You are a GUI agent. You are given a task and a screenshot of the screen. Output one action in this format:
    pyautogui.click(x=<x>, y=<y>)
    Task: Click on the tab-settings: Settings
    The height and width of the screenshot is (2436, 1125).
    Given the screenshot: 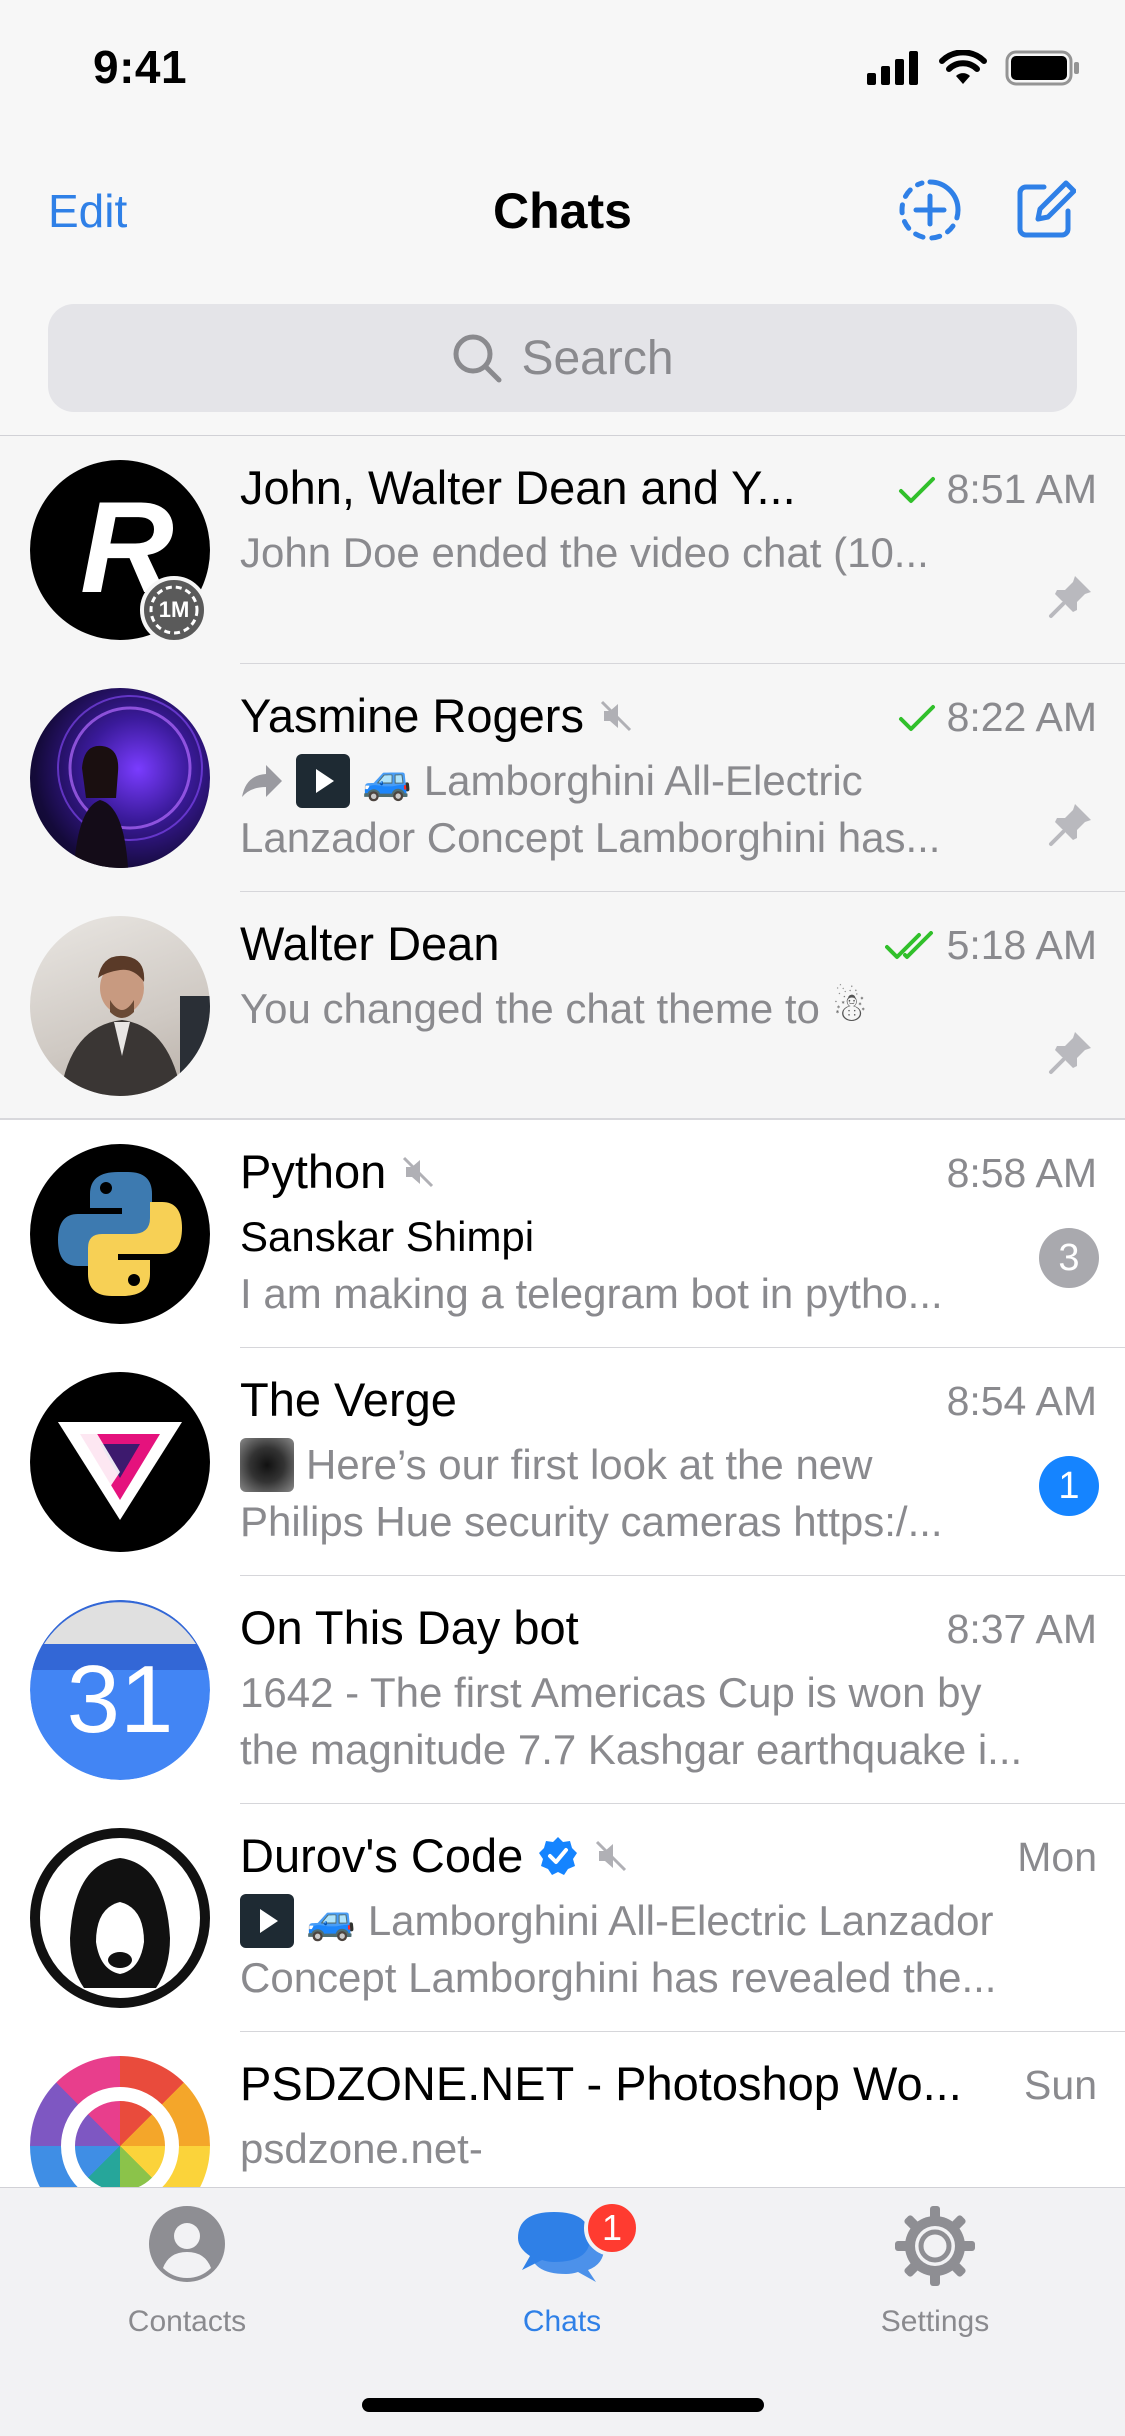 What is the action you would take?
    pyautogui.click(x=935, y=2278)
    